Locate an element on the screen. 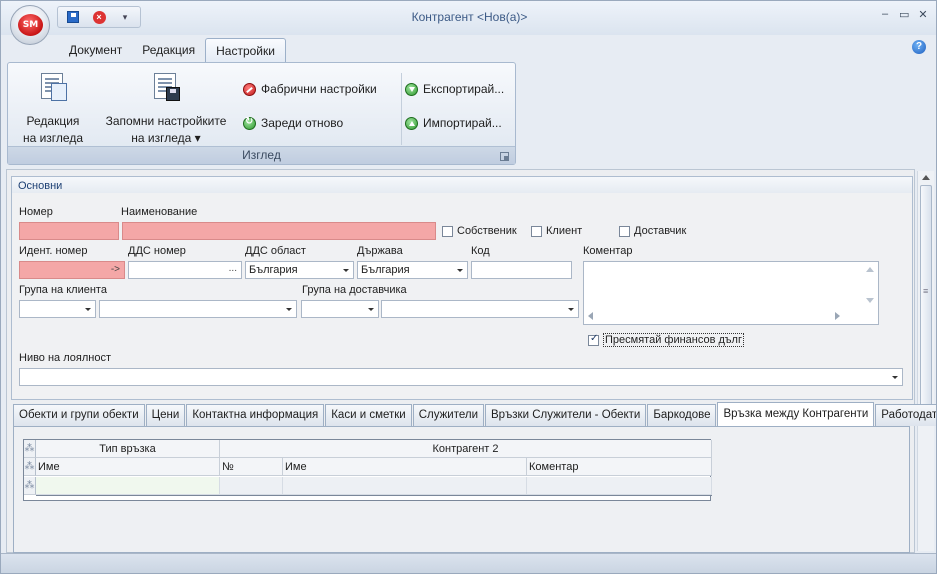 This screenshot has width=937, height=574. scroll-up-icon is located at coordinates (926, 177).